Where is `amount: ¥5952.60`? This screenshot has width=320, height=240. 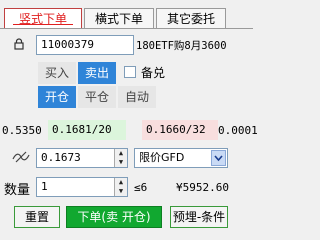 amount: ¥5952.60 is located at coordinates (202, 187).